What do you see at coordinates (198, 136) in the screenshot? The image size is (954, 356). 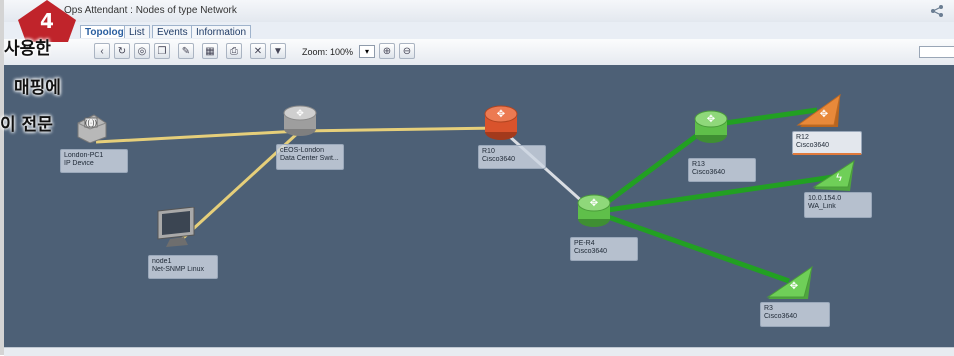 I see `link-london-pc1-ceos` at bounding box center [198, 136].